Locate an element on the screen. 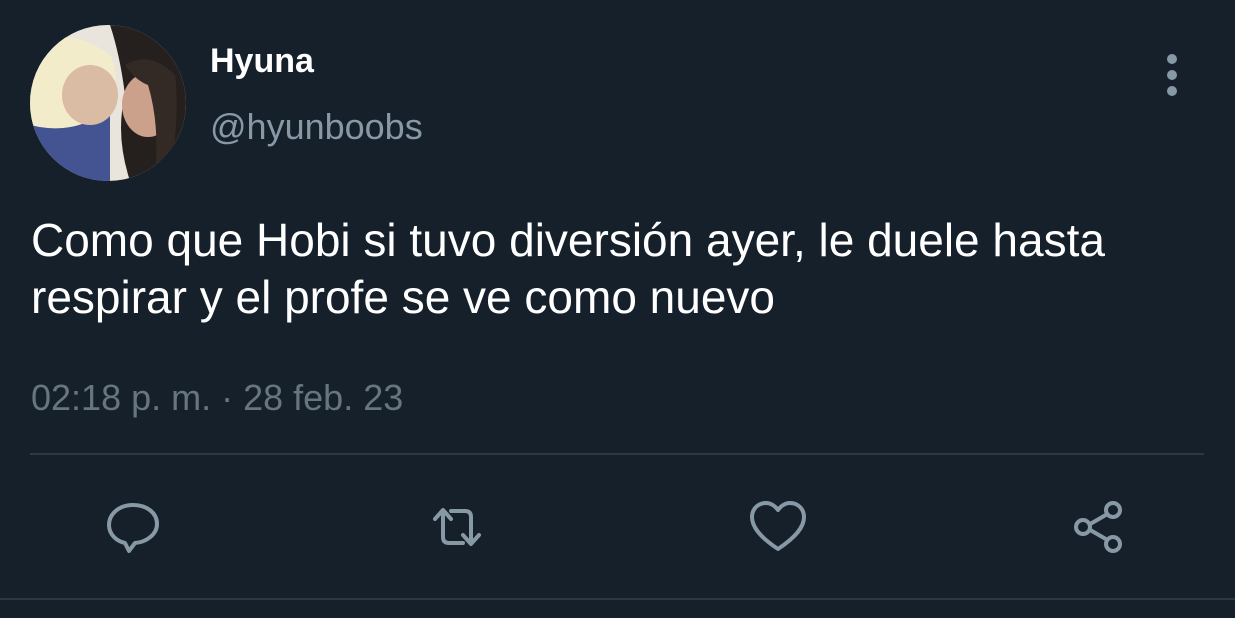 The image size is (1235, 618). heart-icon is located at coordinates (778, 526).